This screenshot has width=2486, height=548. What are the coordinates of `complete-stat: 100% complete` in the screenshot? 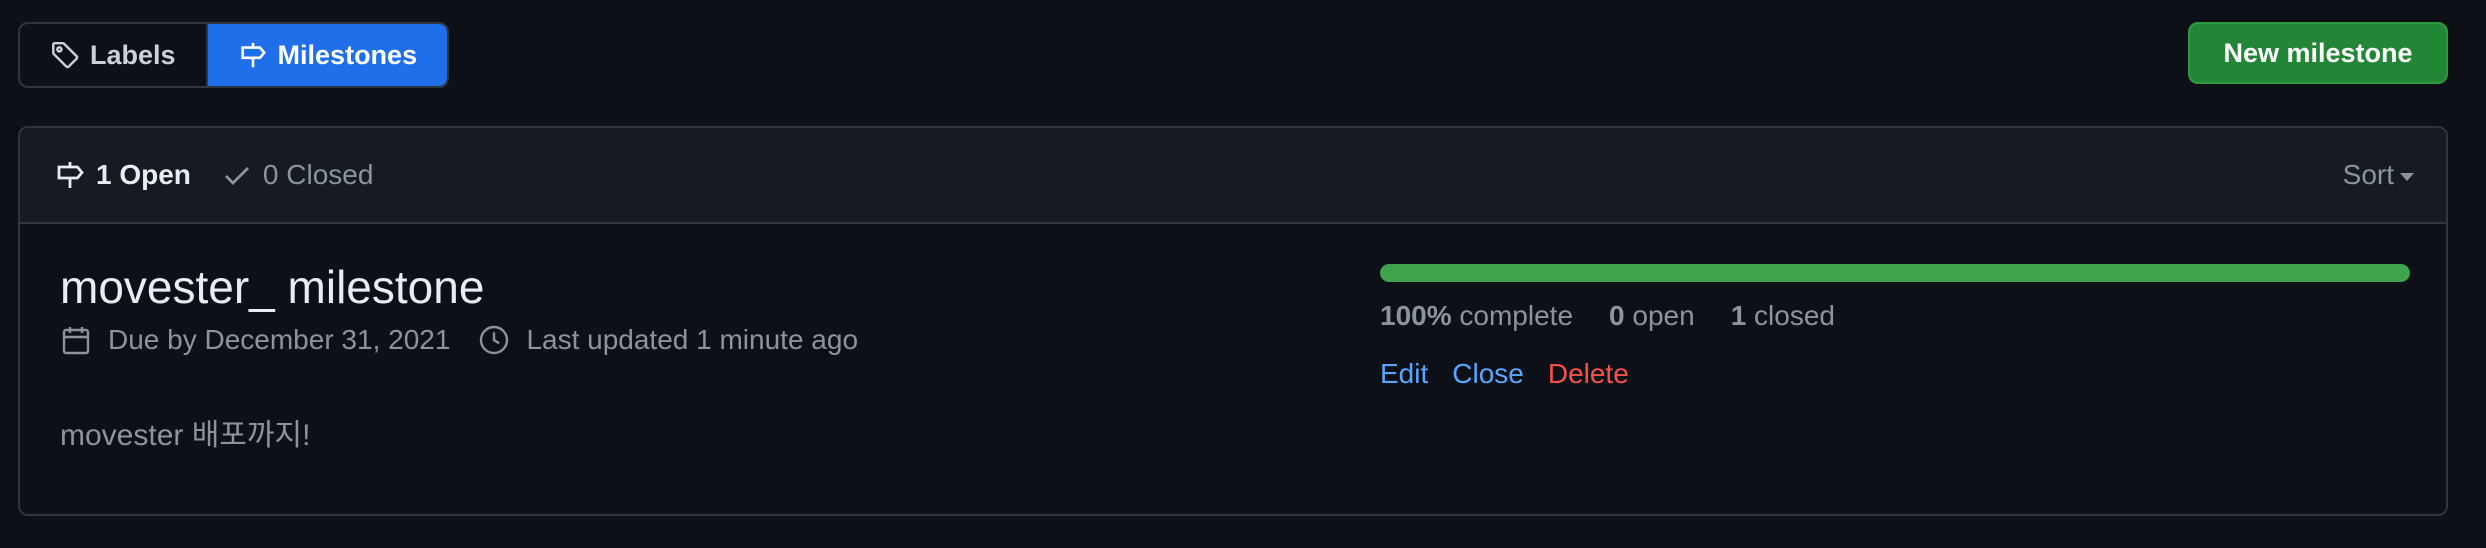 It's located at (1476, 316).